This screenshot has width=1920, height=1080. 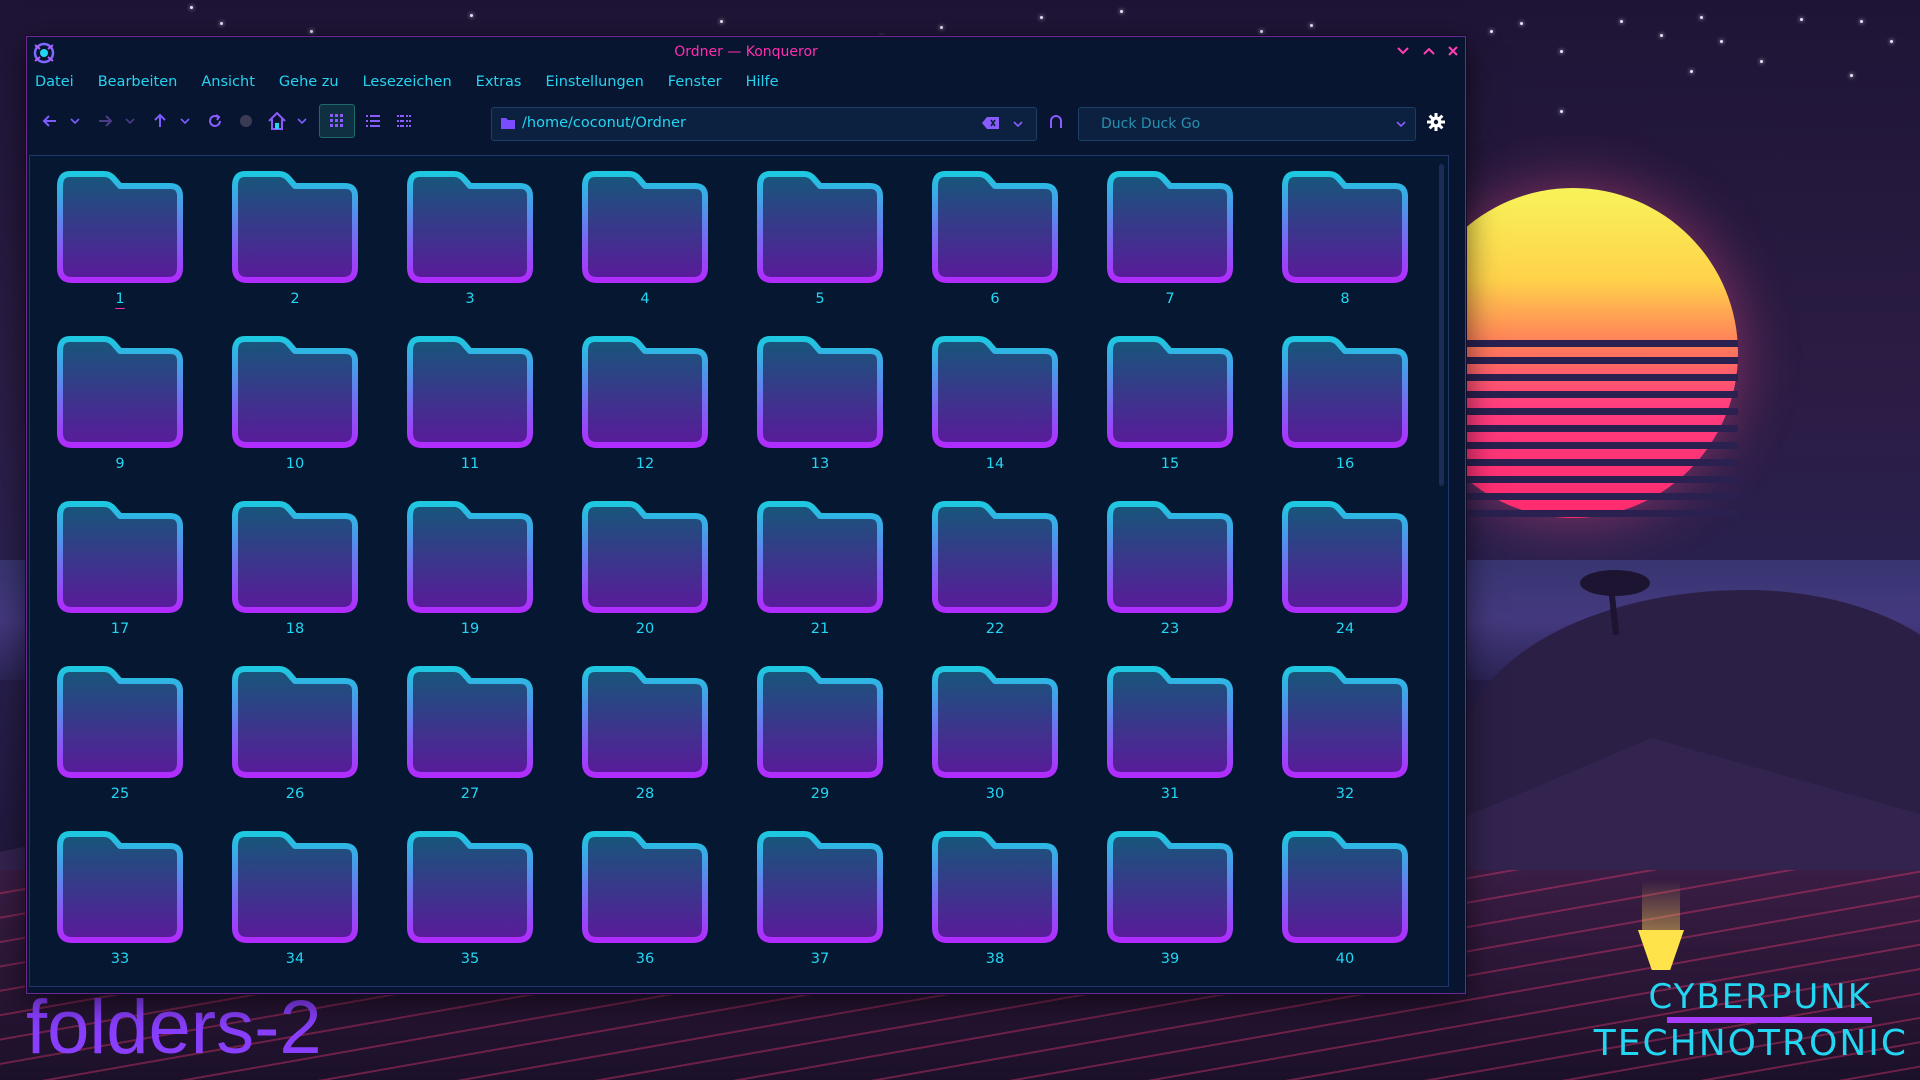 What do you see at coordinates (1150, 124) in the screenshot?
I see `search-engine-label: Duck Duck Go` at bounding box center [1150, 124].